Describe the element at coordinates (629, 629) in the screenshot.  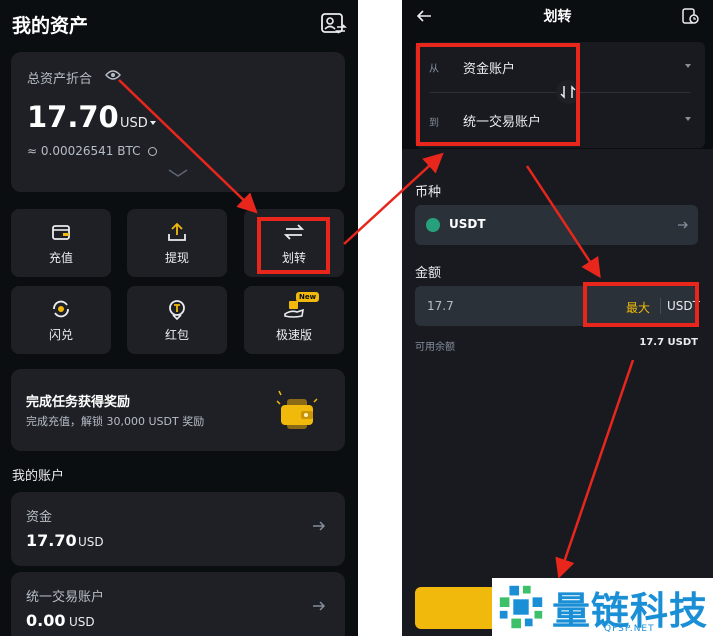
I see `watermark-subtext: QFSP.NET` at that location.